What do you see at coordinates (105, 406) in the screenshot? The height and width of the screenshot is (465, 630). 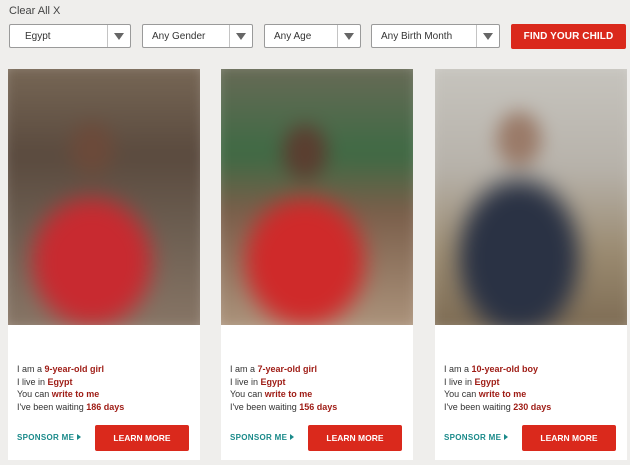 I see `waiting-days: 186 days` at bounding box center [105, 406].